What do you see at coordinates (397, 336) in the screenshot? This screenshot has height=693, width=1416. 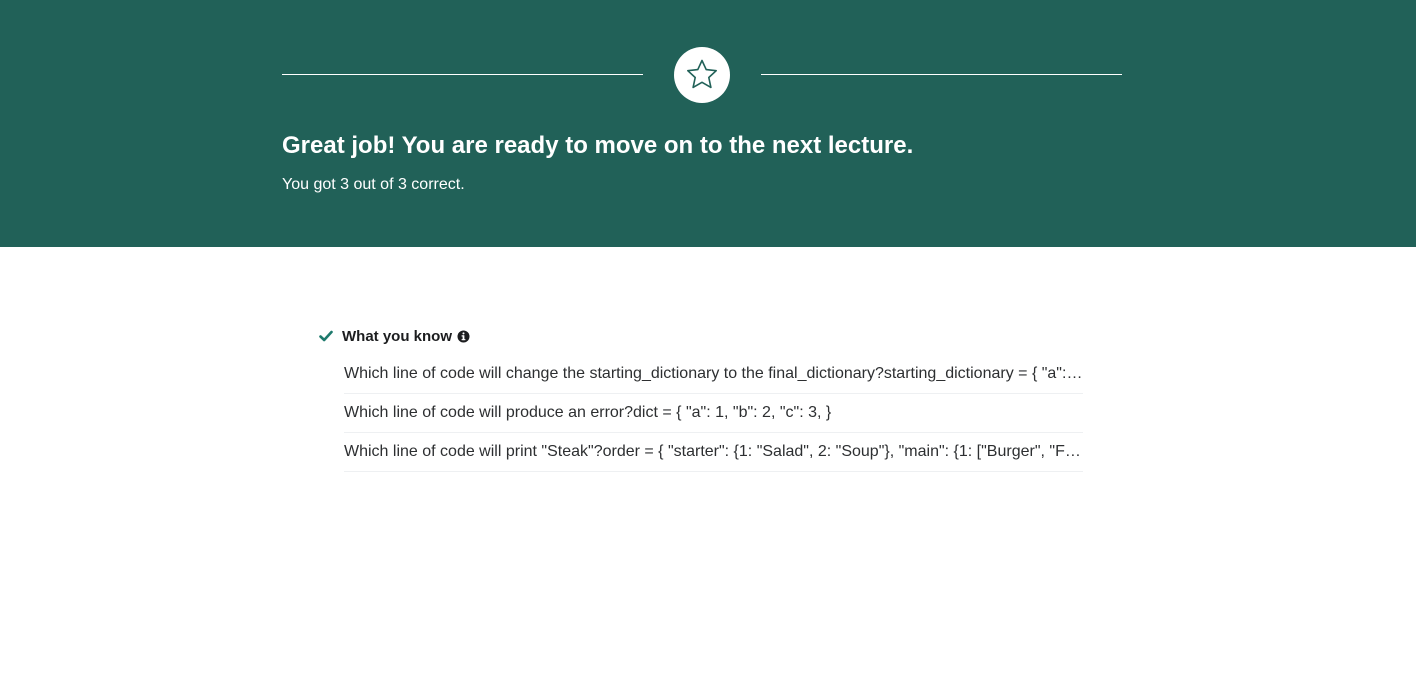 I see `section-title: What you know` at bounding box center [397, 336].